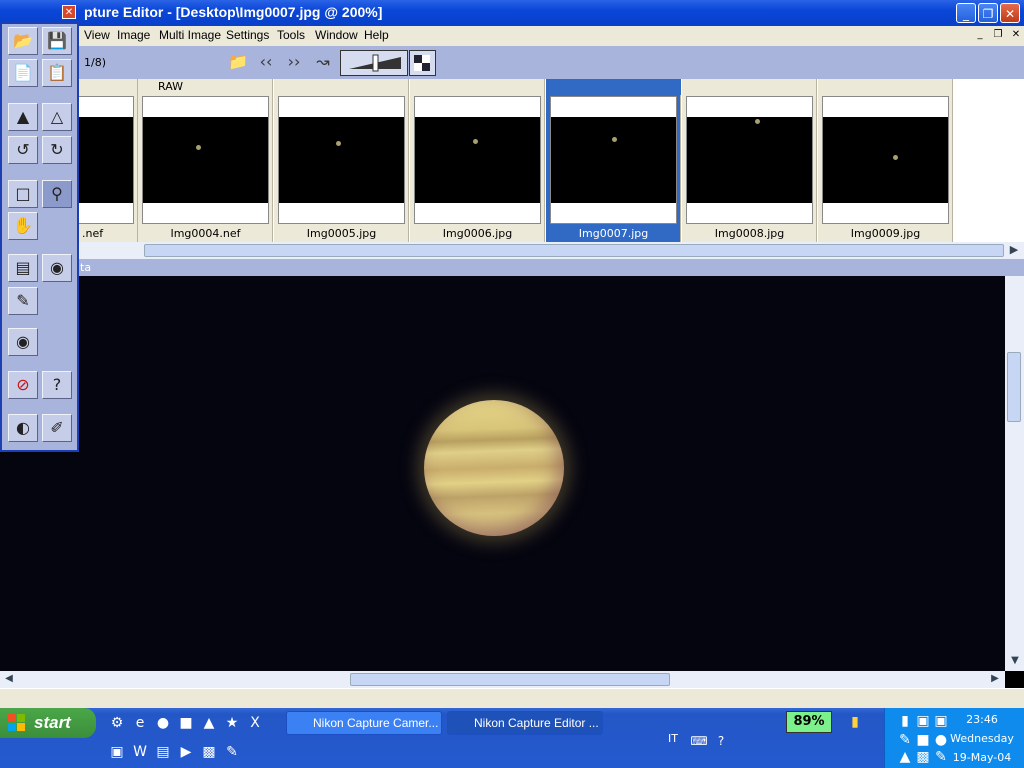 This screenshot has width=1024, height=768. I want to click on scroll-down-icon: ▼, so click(1015, 662).